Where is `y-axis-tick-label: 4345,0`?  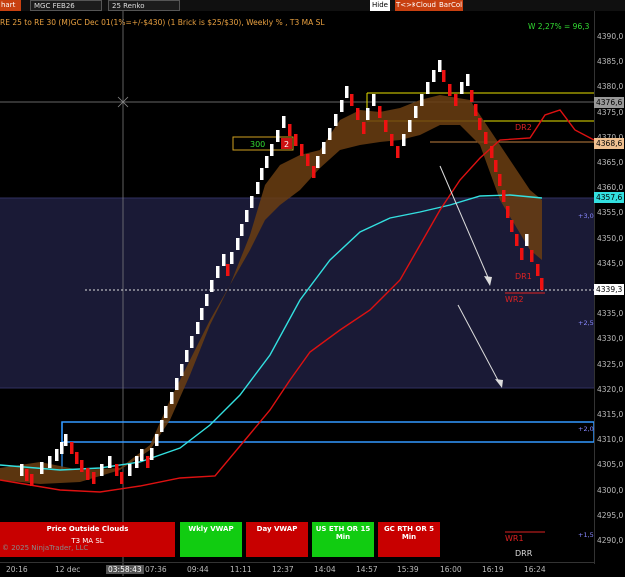
y-axis-tick-label: 4345,0 is located at coordinates (610, 263).